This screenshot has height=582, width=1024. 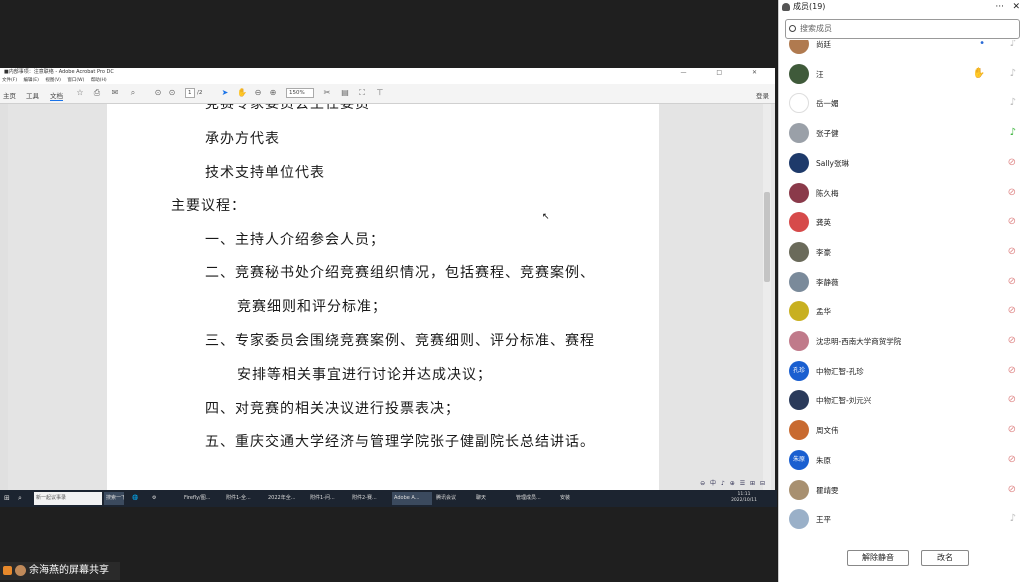 What do you see at coordinates (172, 93) in the screenshot?
I see `next-page-icon: ⊙` at bounding box center [172, 93].